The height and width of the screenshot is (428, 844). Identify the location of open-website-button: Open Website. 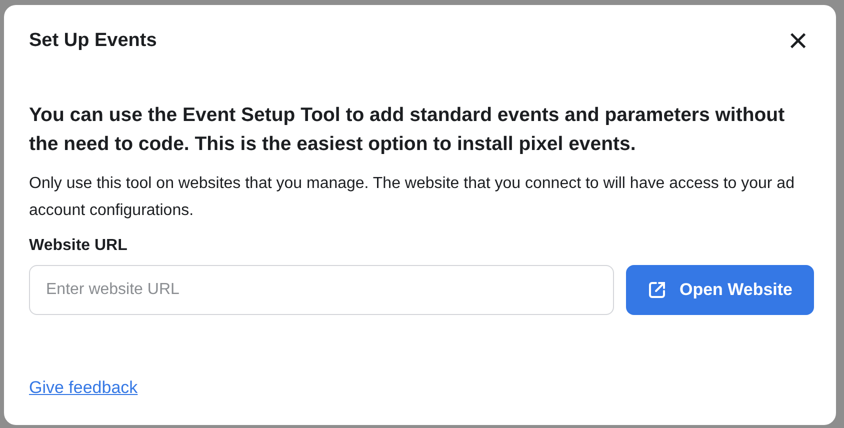
(720, 290).